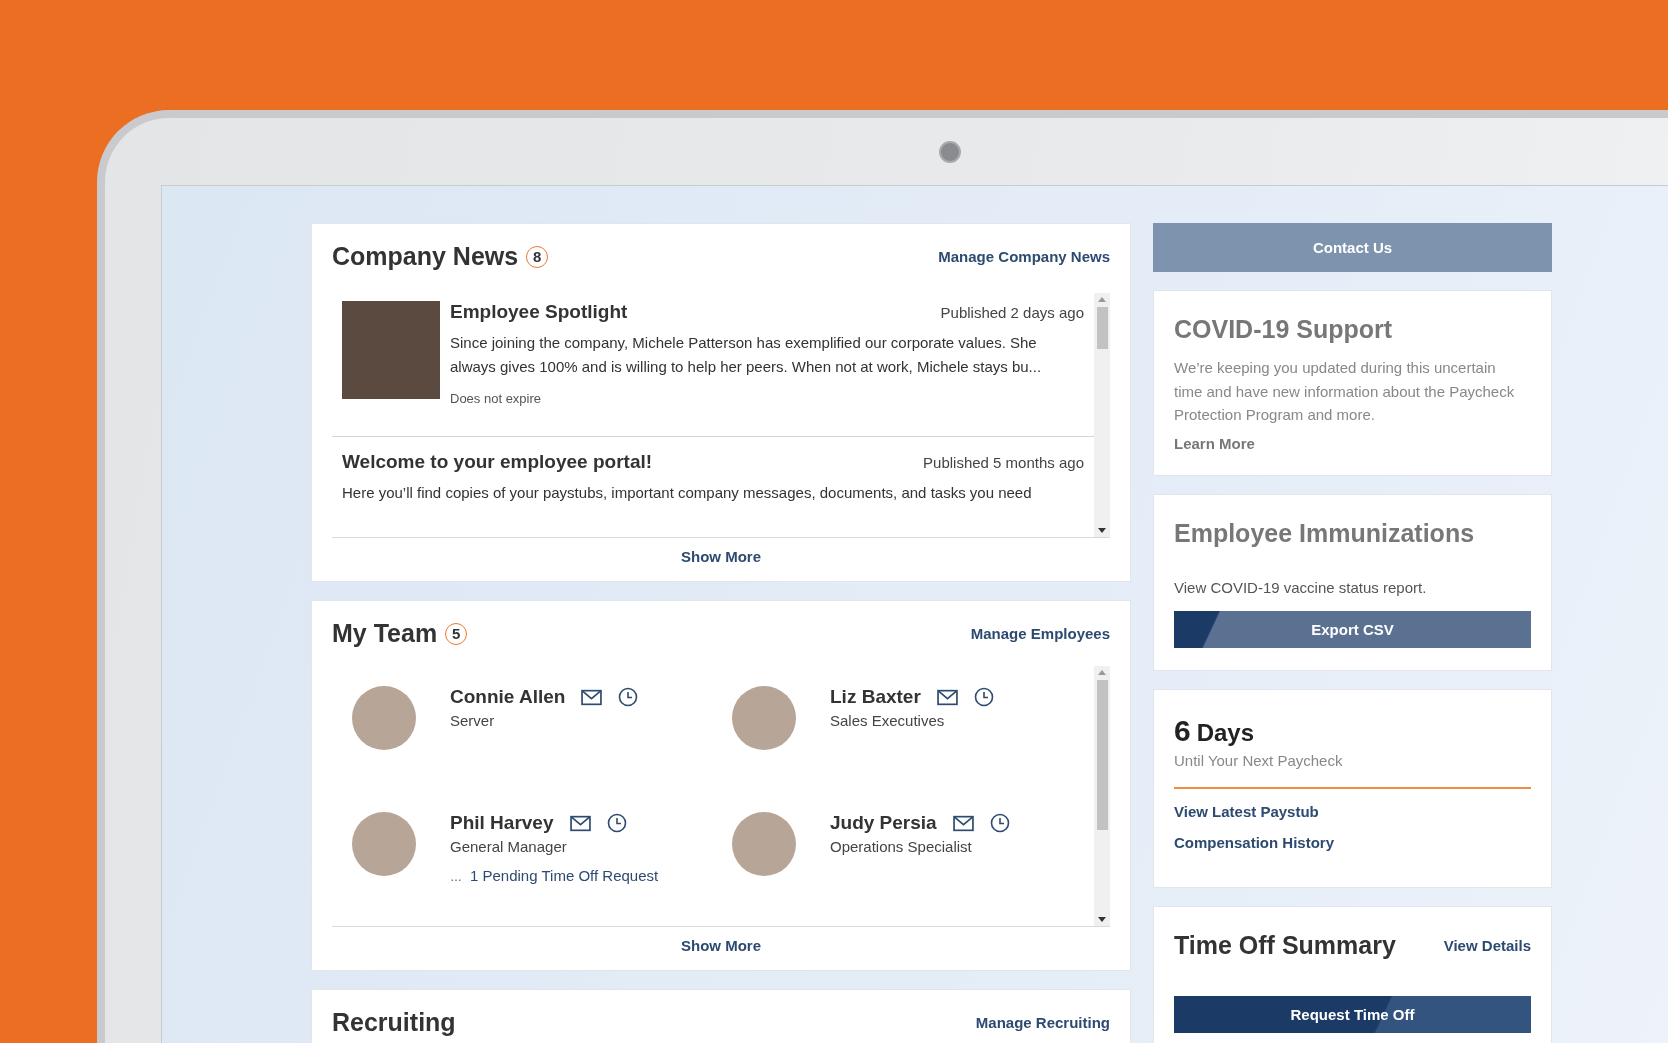 The height and width of the screenshot is (1043, 1668). Describe the element at coordinates (1214, 443) in the screenshot. I see `learn-more-link: Learn More` at that location.